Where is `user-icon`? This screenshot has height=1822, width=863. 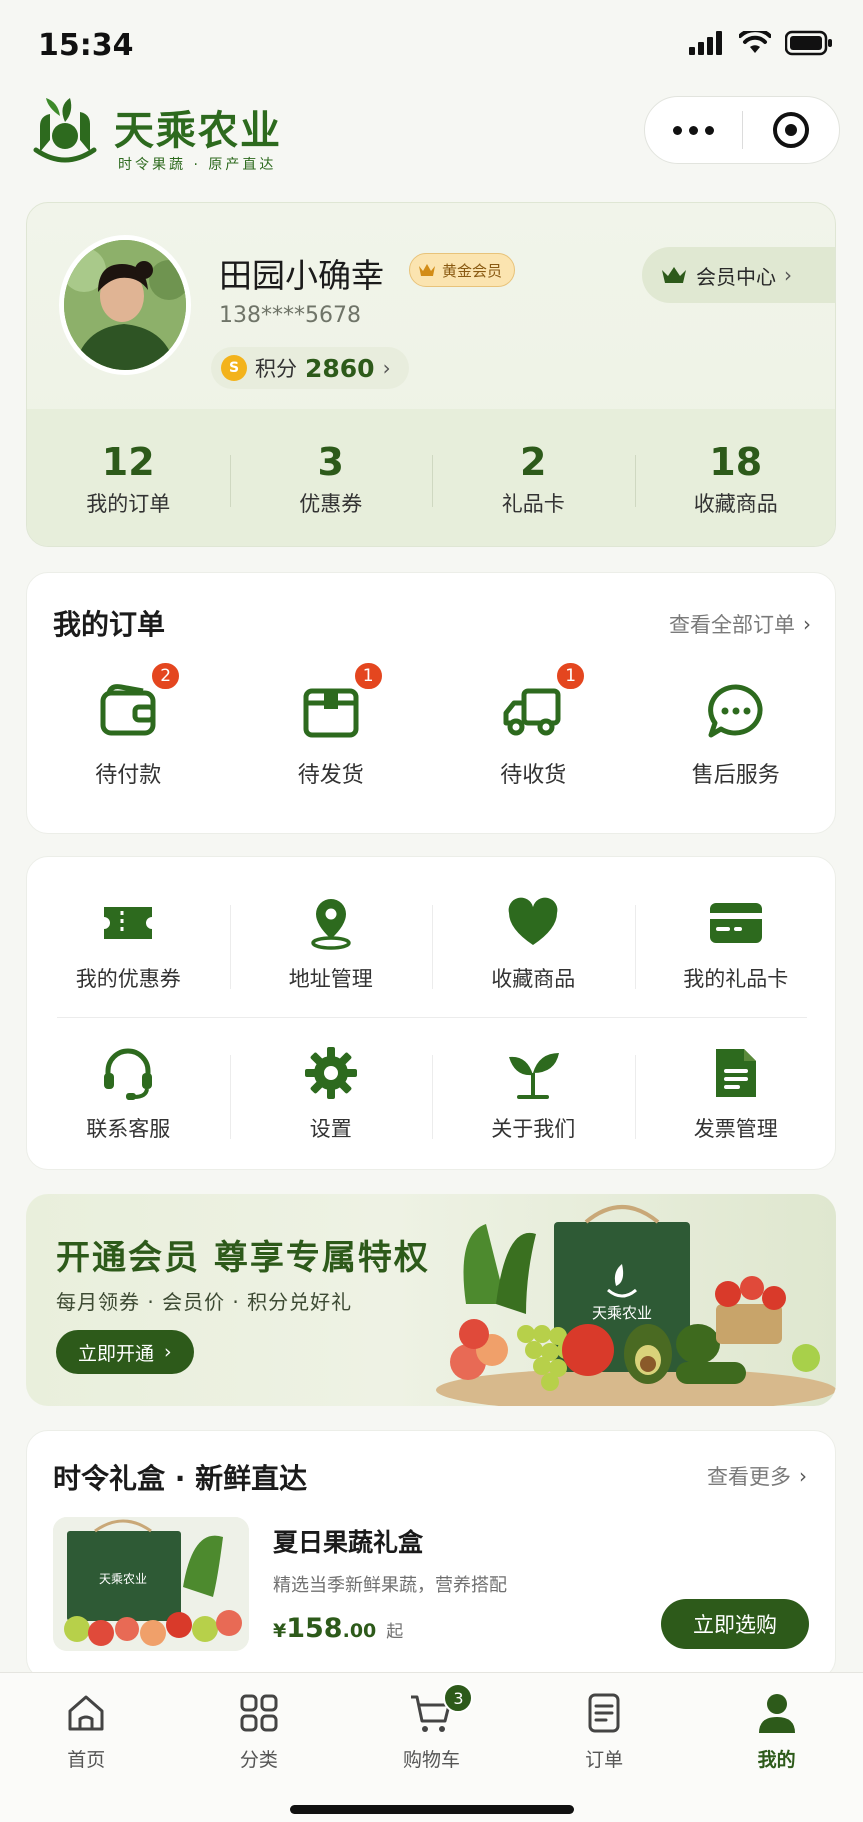
user-icon is located at coordinates (776, 1713).